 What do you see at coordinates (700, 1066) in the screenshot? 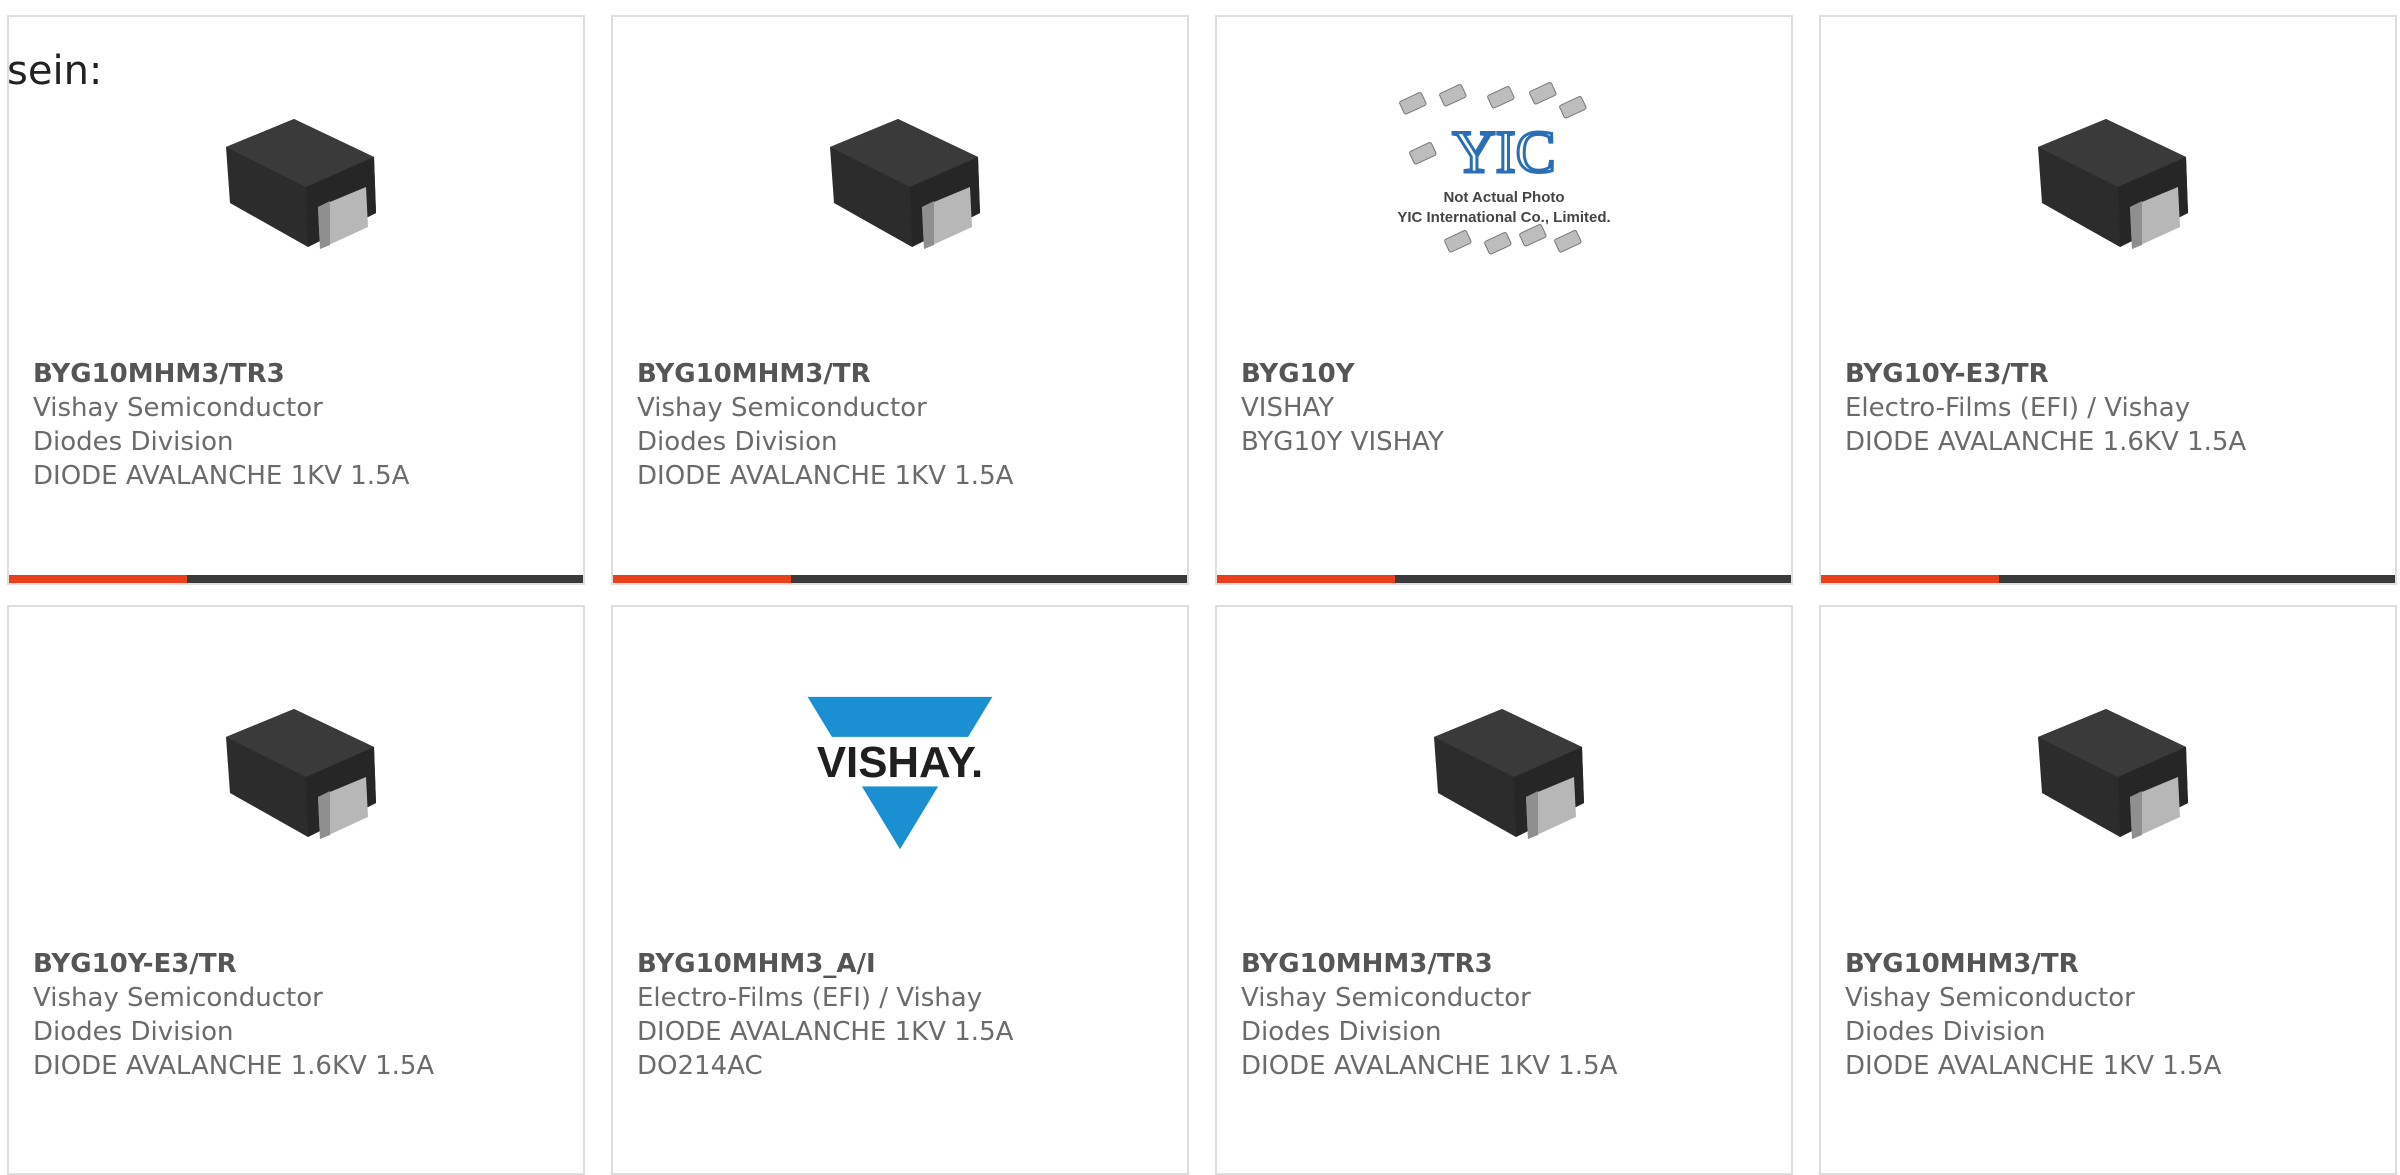
I see `product-description: DO214AC` at bounding box center [700, 1066].